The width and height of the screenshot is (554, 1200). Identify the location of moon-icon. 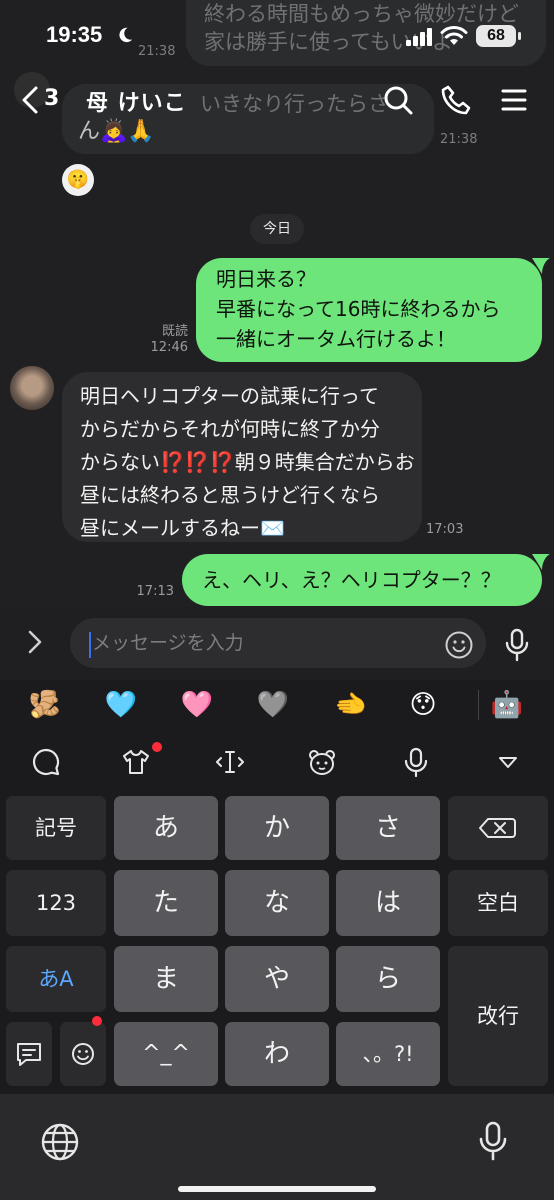
(126, 35).